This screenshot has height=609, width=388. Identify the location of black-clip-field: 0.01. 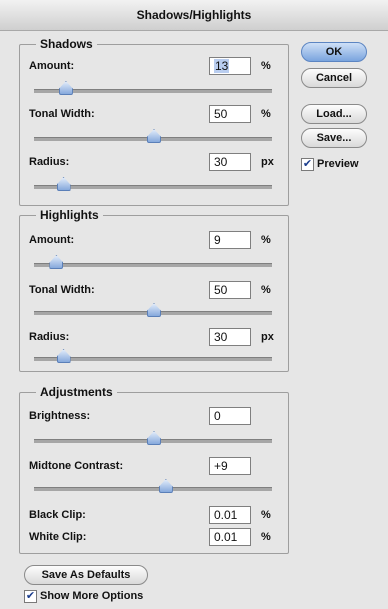
(230, 515).